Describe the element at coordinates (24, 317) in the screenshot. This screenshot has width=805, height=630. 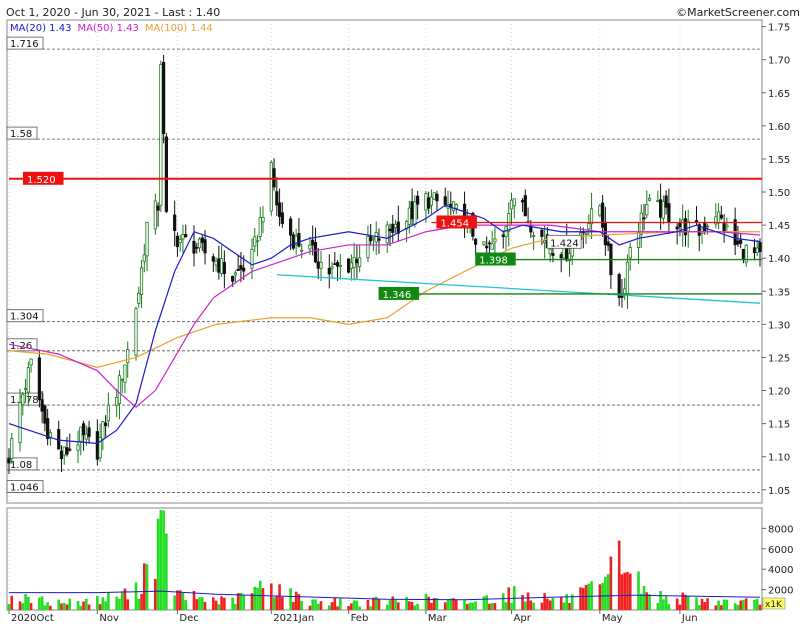
I see `price-level-label: 1.304` at that location.